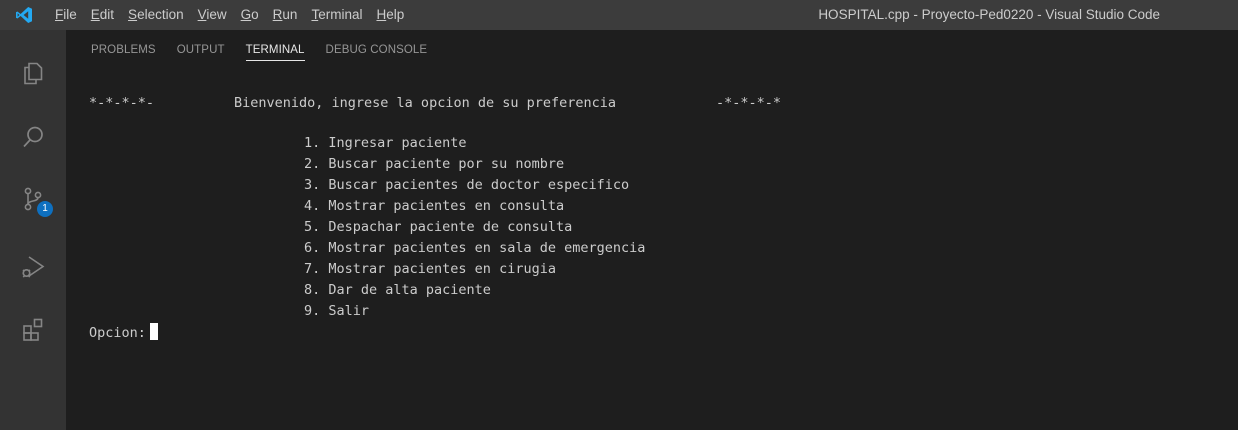  I want to click on vscode-logo-icon, so click(24, 15).